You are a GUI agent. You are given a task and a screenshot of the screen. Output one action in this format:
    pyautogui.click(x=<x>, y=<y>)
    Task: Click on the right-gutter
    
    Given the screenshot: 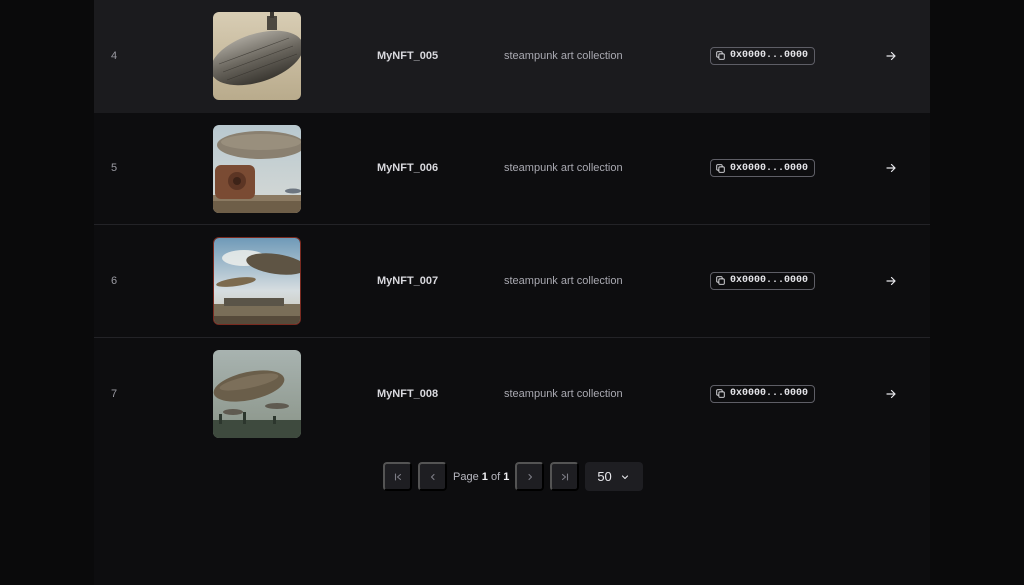 What is the action you would take?
    pyautogui.click(x=977, y=292)
    